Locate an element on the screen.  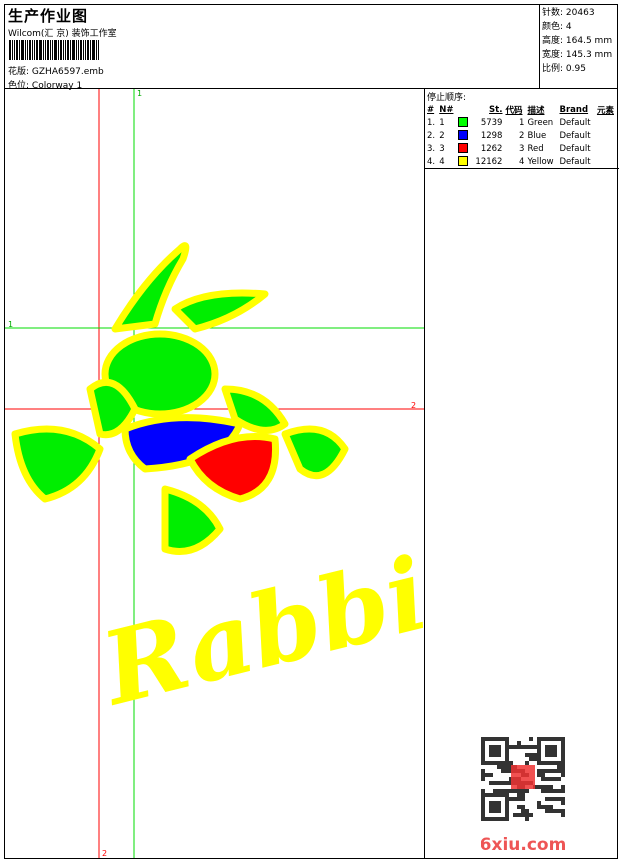
seal-icon is located at coordinates (523, 777).